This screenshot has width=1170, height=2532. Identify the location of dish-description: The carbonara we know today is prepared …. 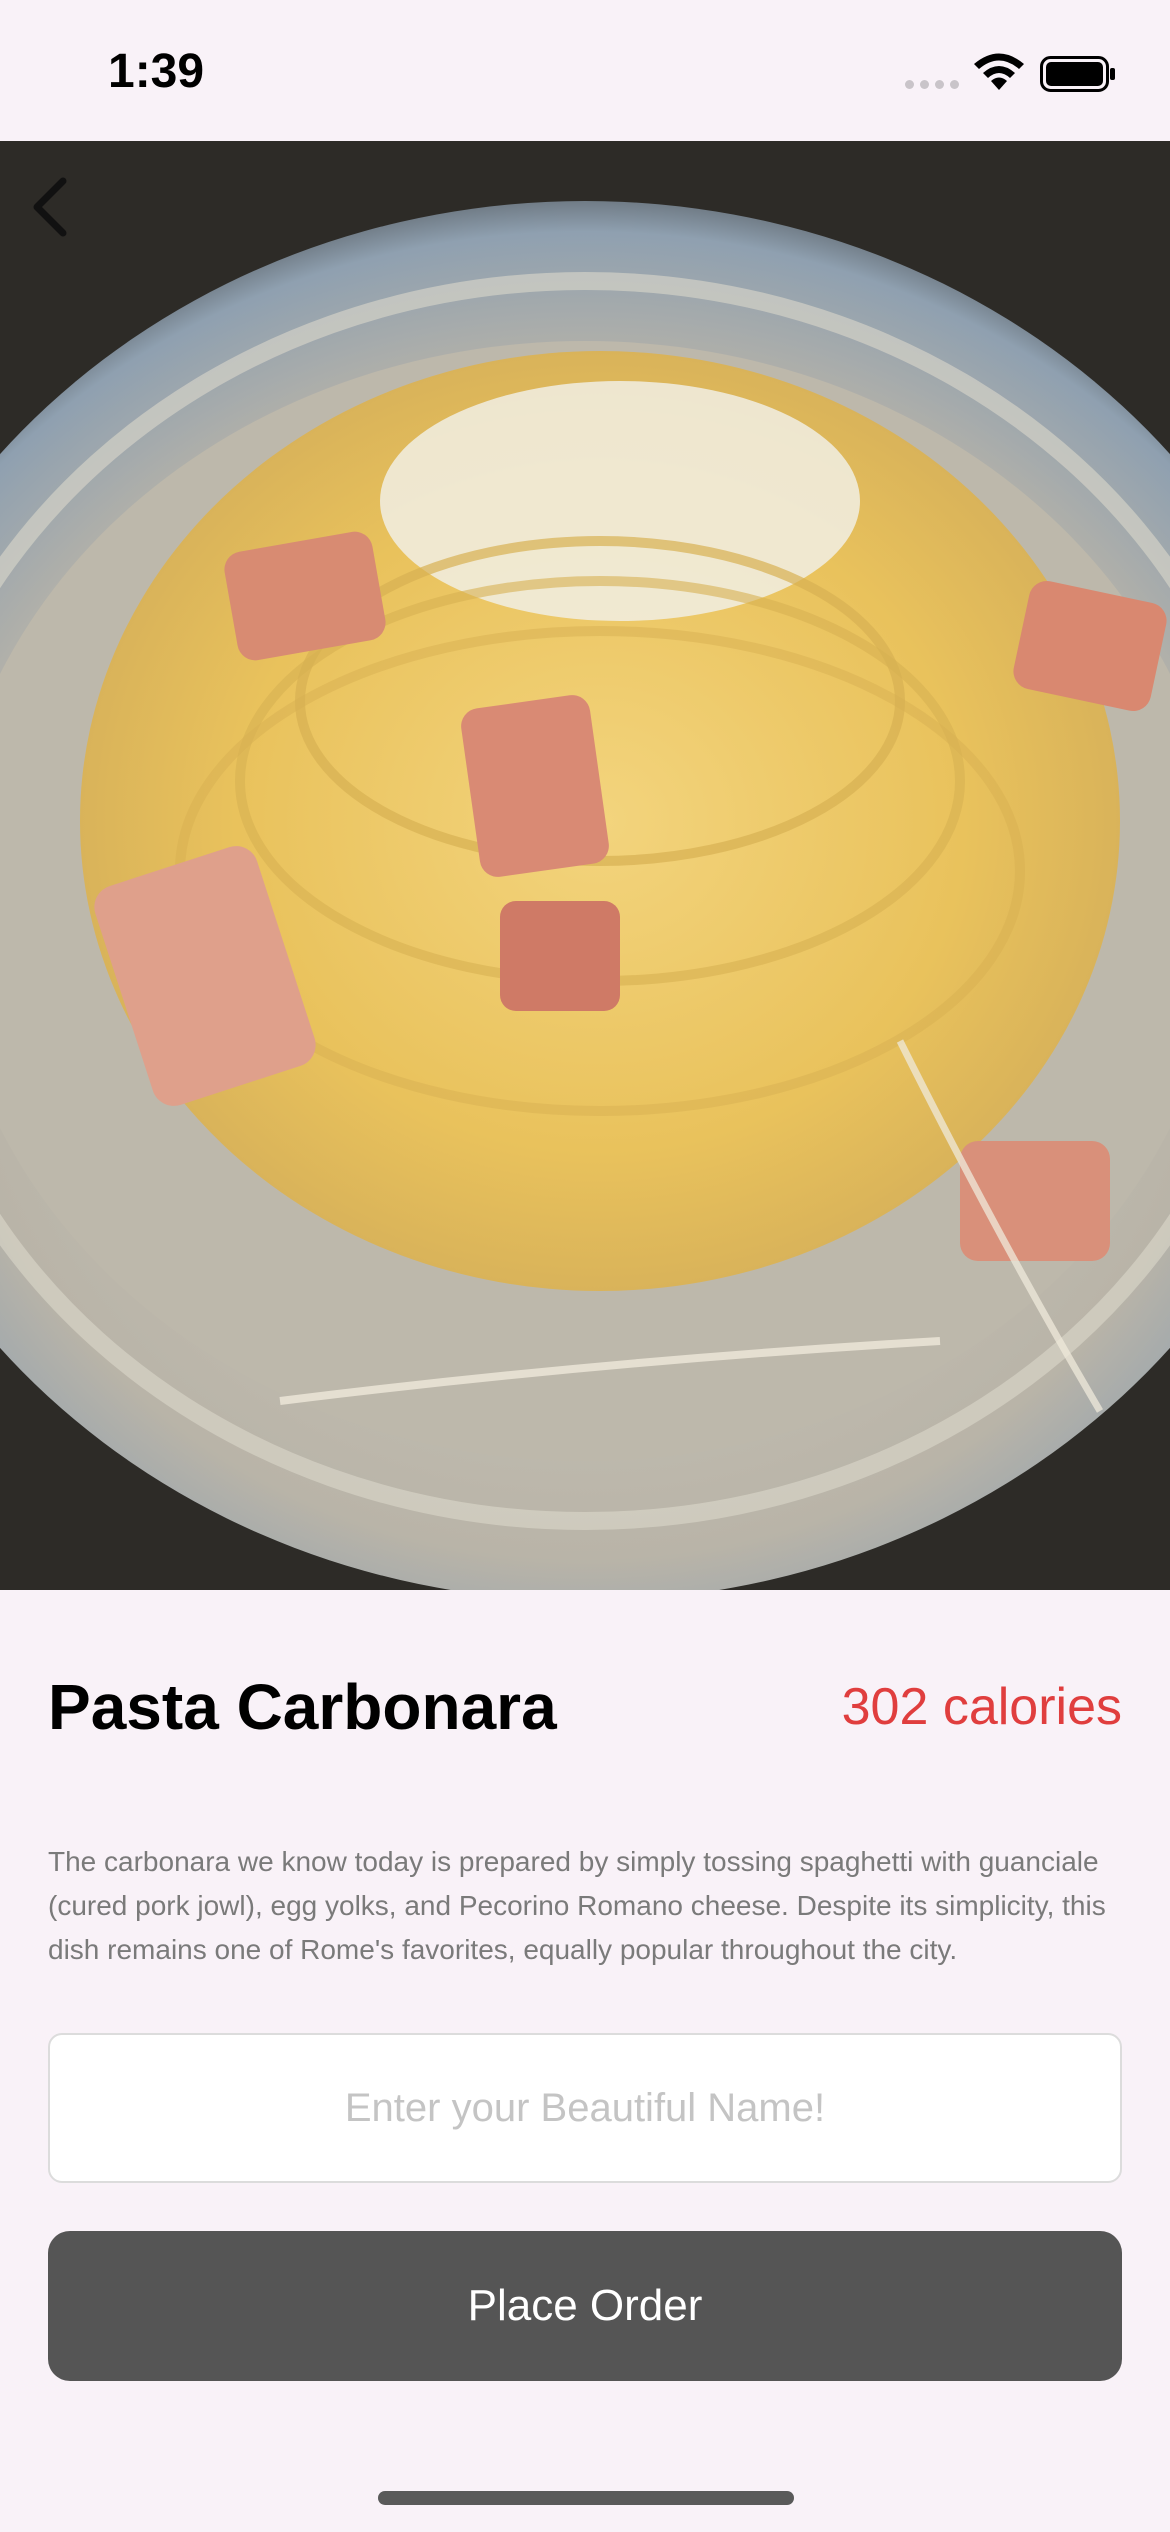
(577, 1905).